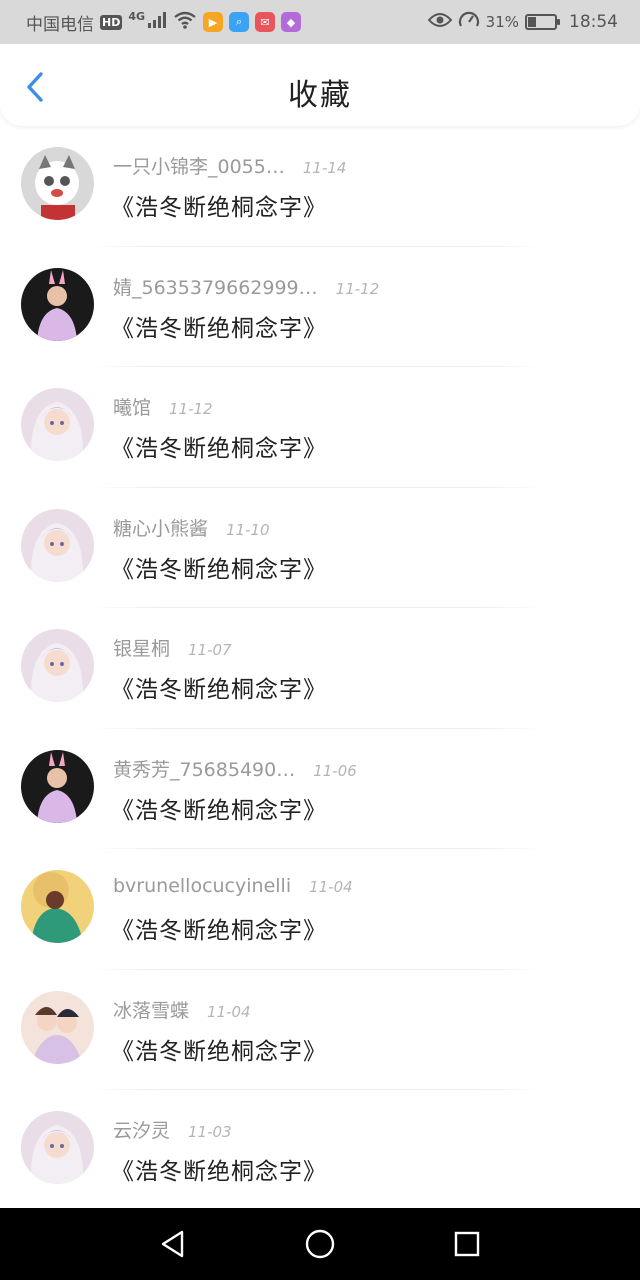 This screenshot has height=1280, width=640. What do you see at coordinates (440, 22) in the screenshot?
I see `eye-icon` at bounding box center [440, 22].